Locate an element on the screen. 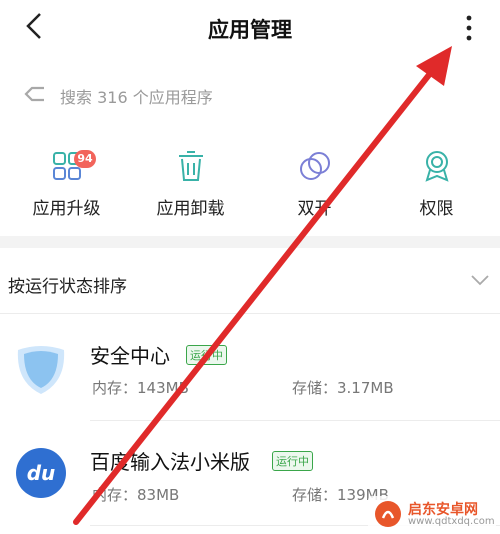 This screenshot has width=500, height=534. app-upgrade-button: 应用升级 is located at coordinates (66, 185).